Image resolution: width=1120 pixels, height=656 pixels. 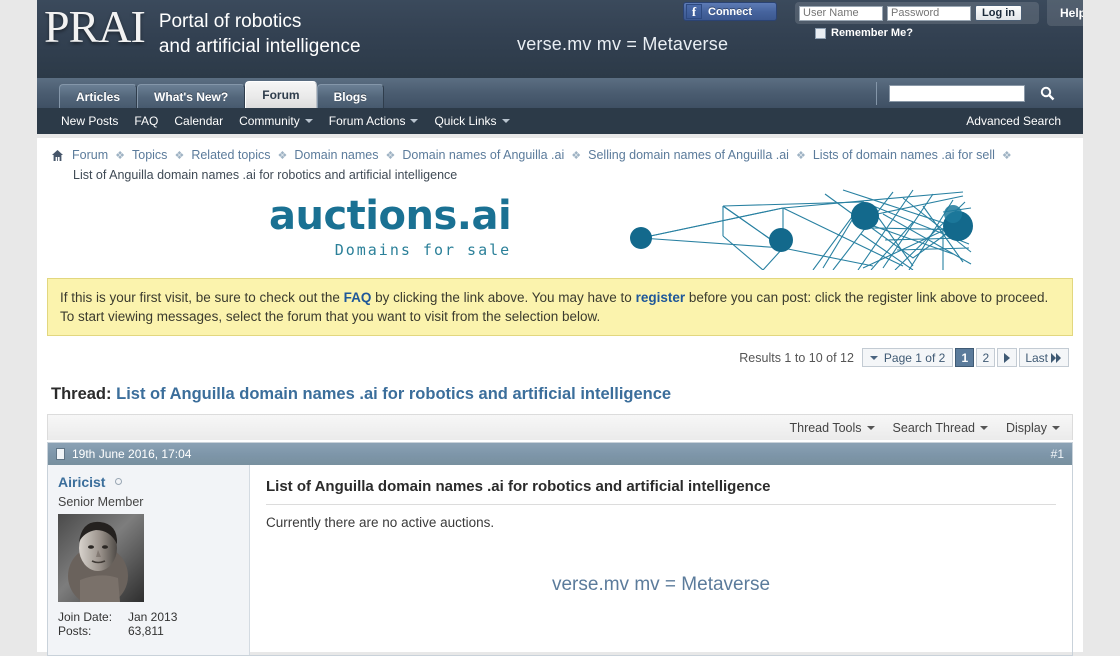 I want to click on subnav-item-new-posts: New Posts, so click(x=89, y=121).